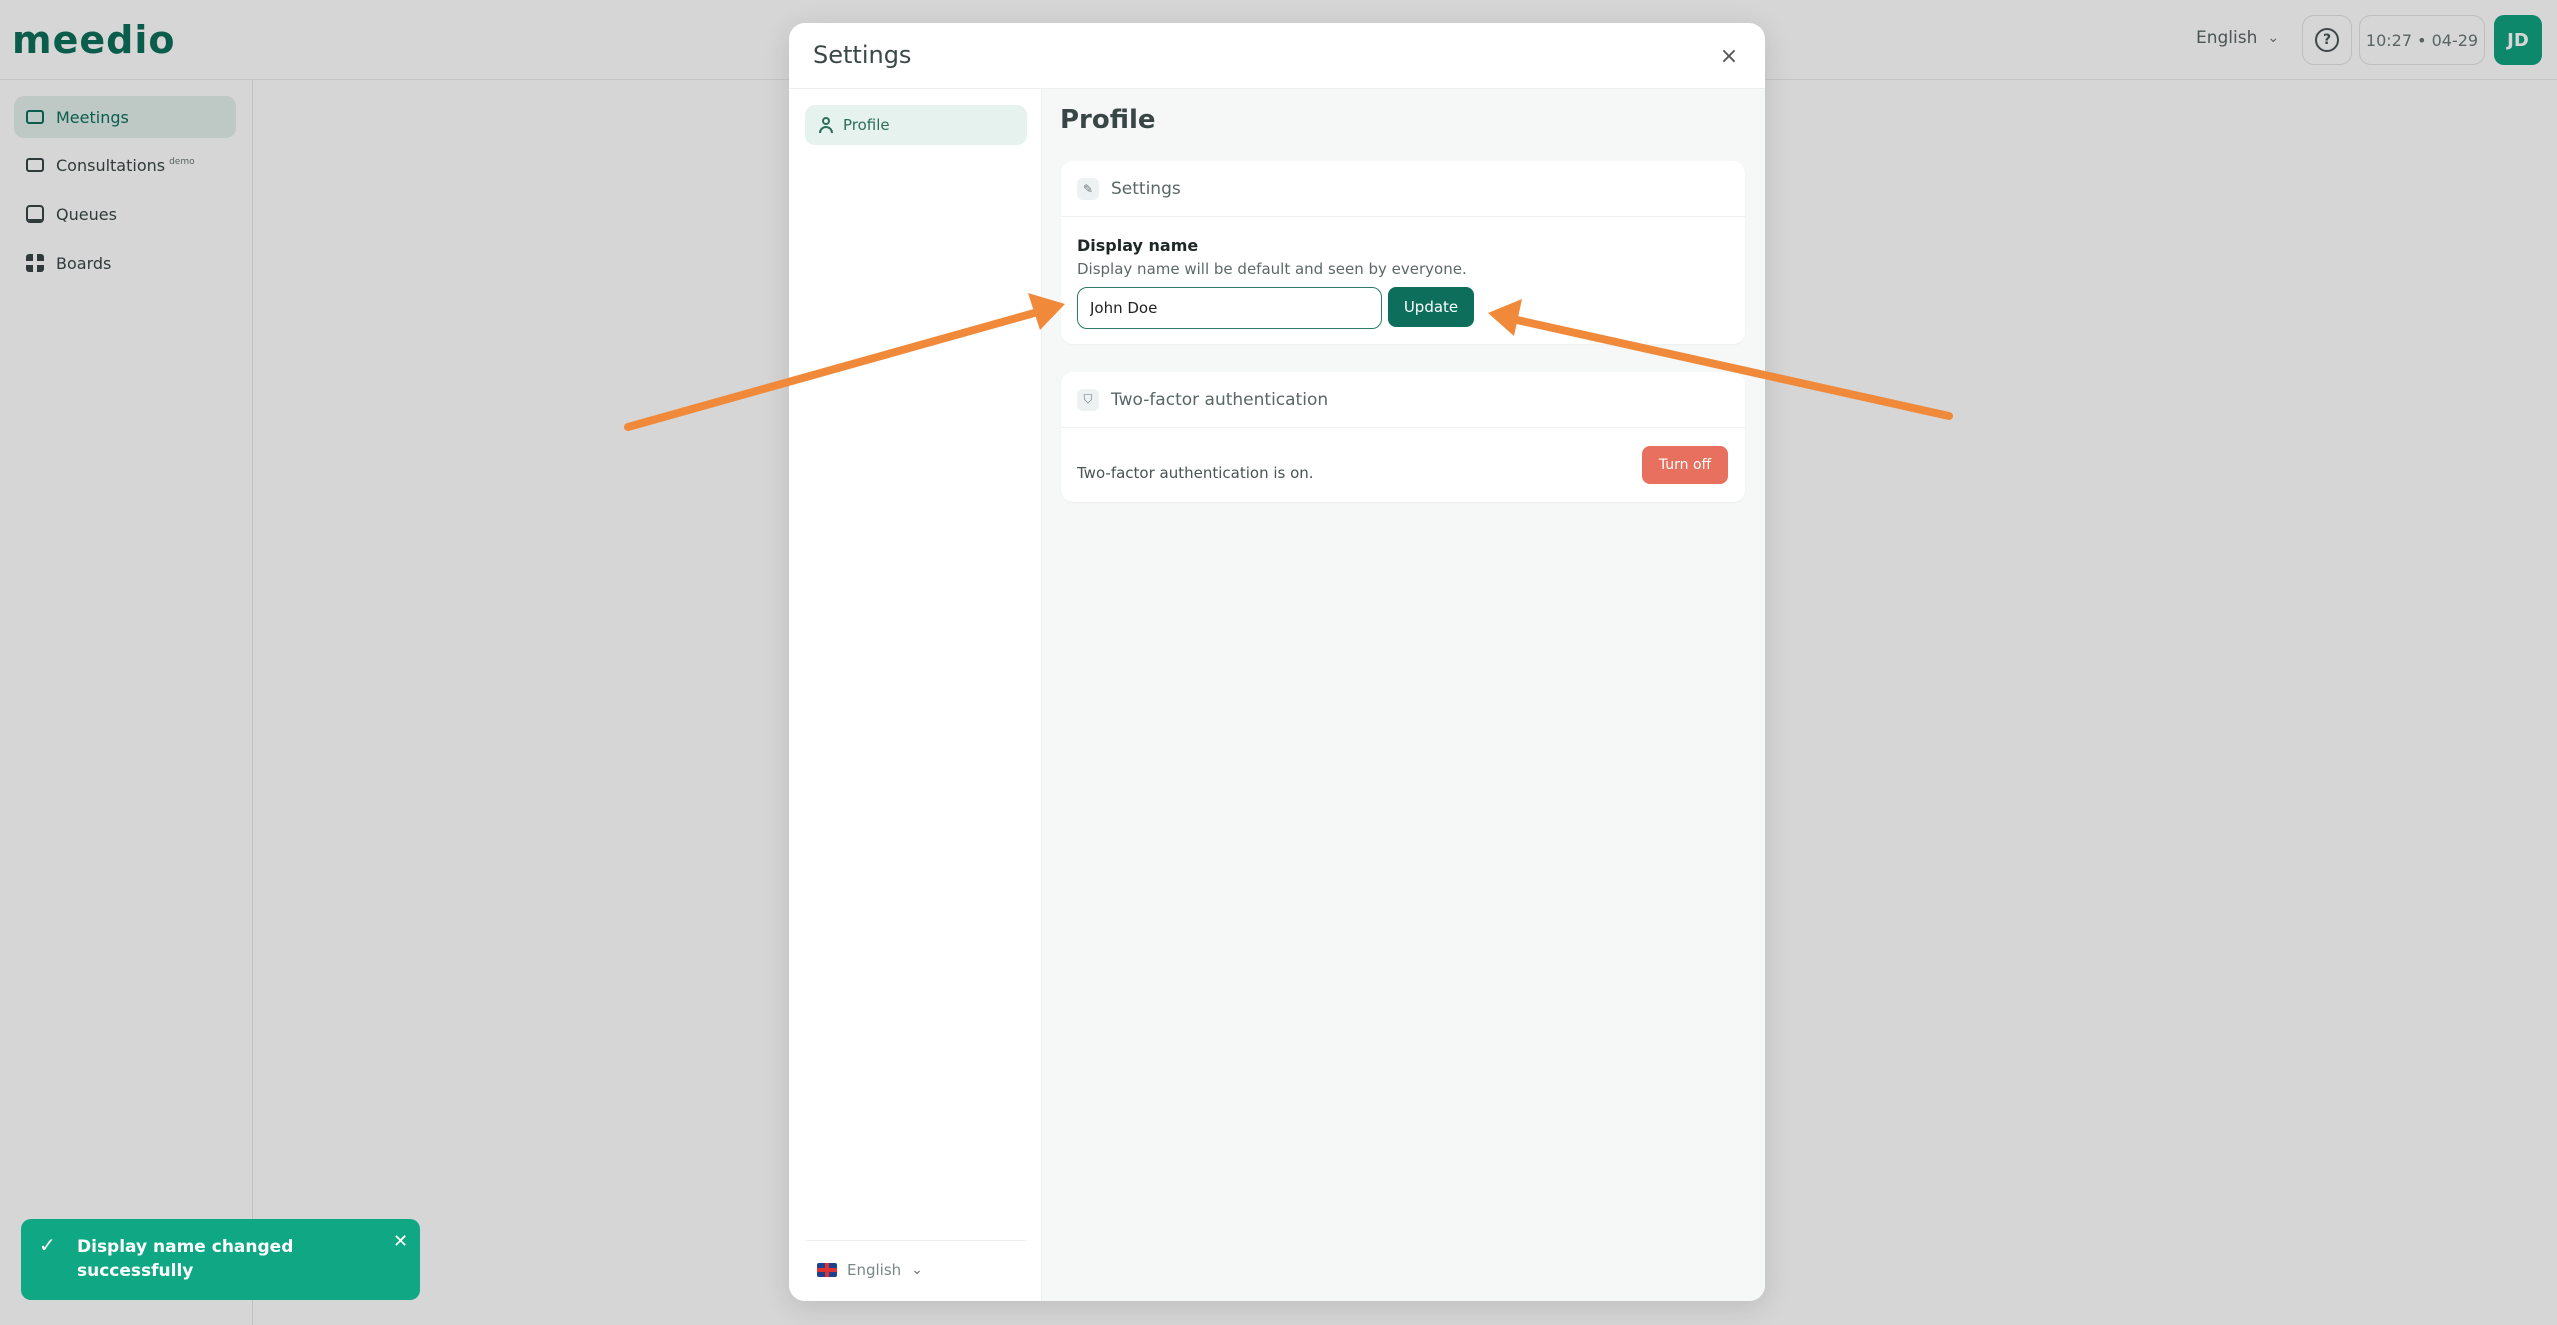  I want to click on two-factor-card-header: ⛉ Two-factor authentication, so click(1403, 400).